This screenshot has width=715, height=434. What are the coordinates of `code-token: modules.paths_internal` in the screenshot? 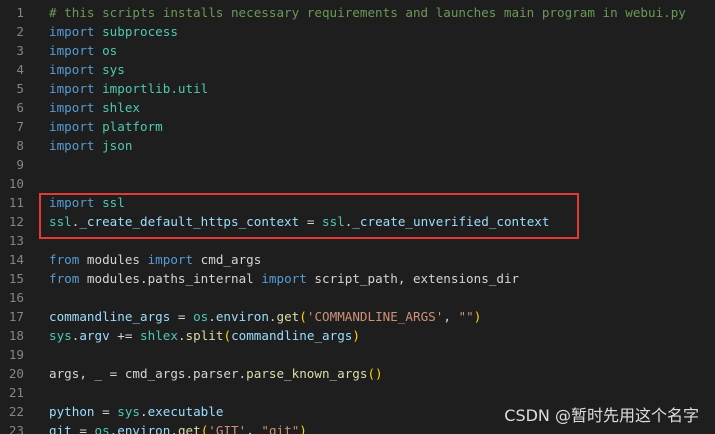 It's located at (170, 278).